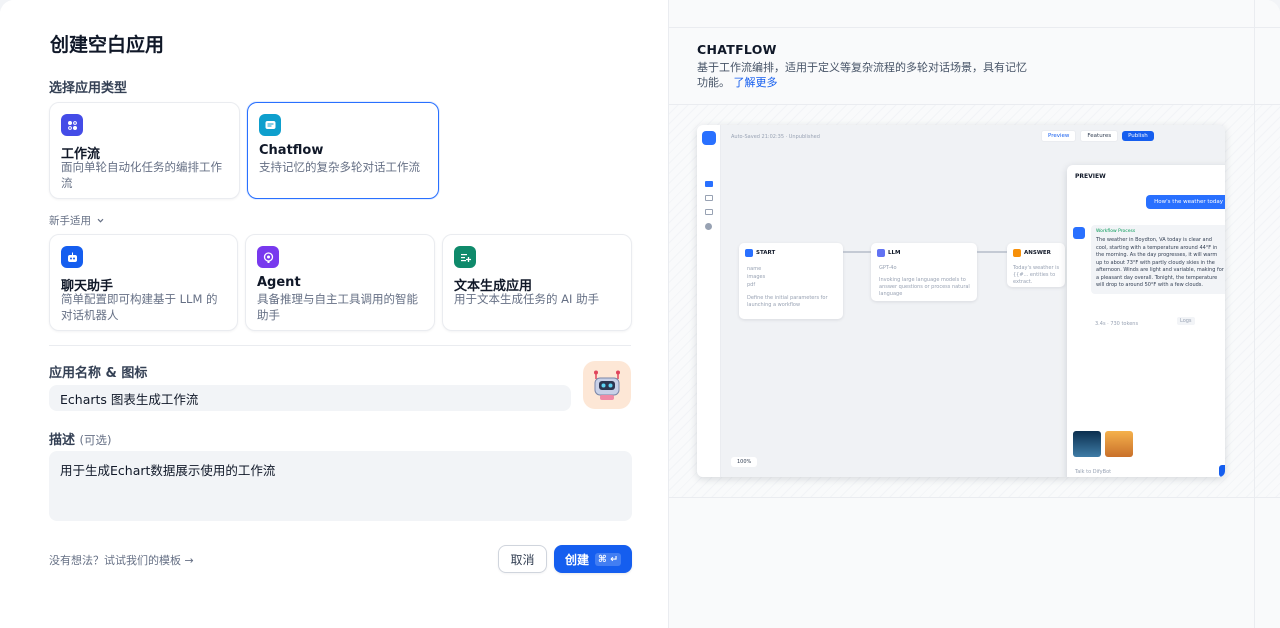 The height and width of the screenshot is (628, 1280). I want to click on template-hint-link: 没有想法？试试我们的模板 →, so click(121, 560).